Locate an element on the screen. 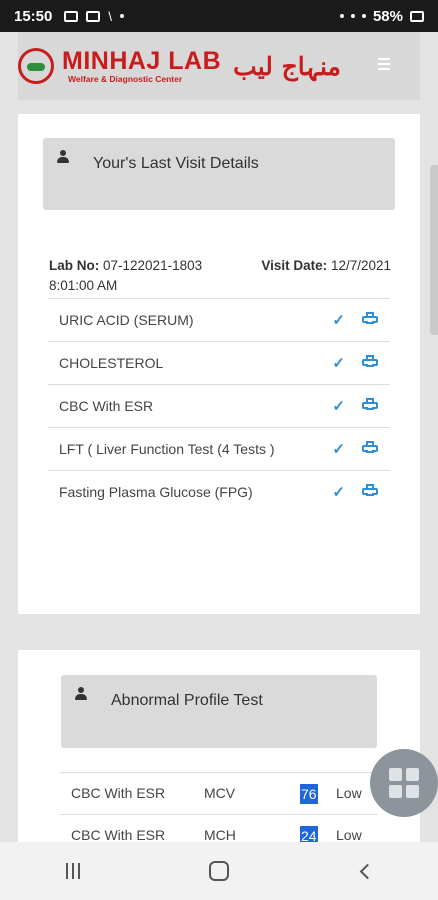 The height and width of the screenshot is (900, 438). message-icon is located at coordinates (93, 16).